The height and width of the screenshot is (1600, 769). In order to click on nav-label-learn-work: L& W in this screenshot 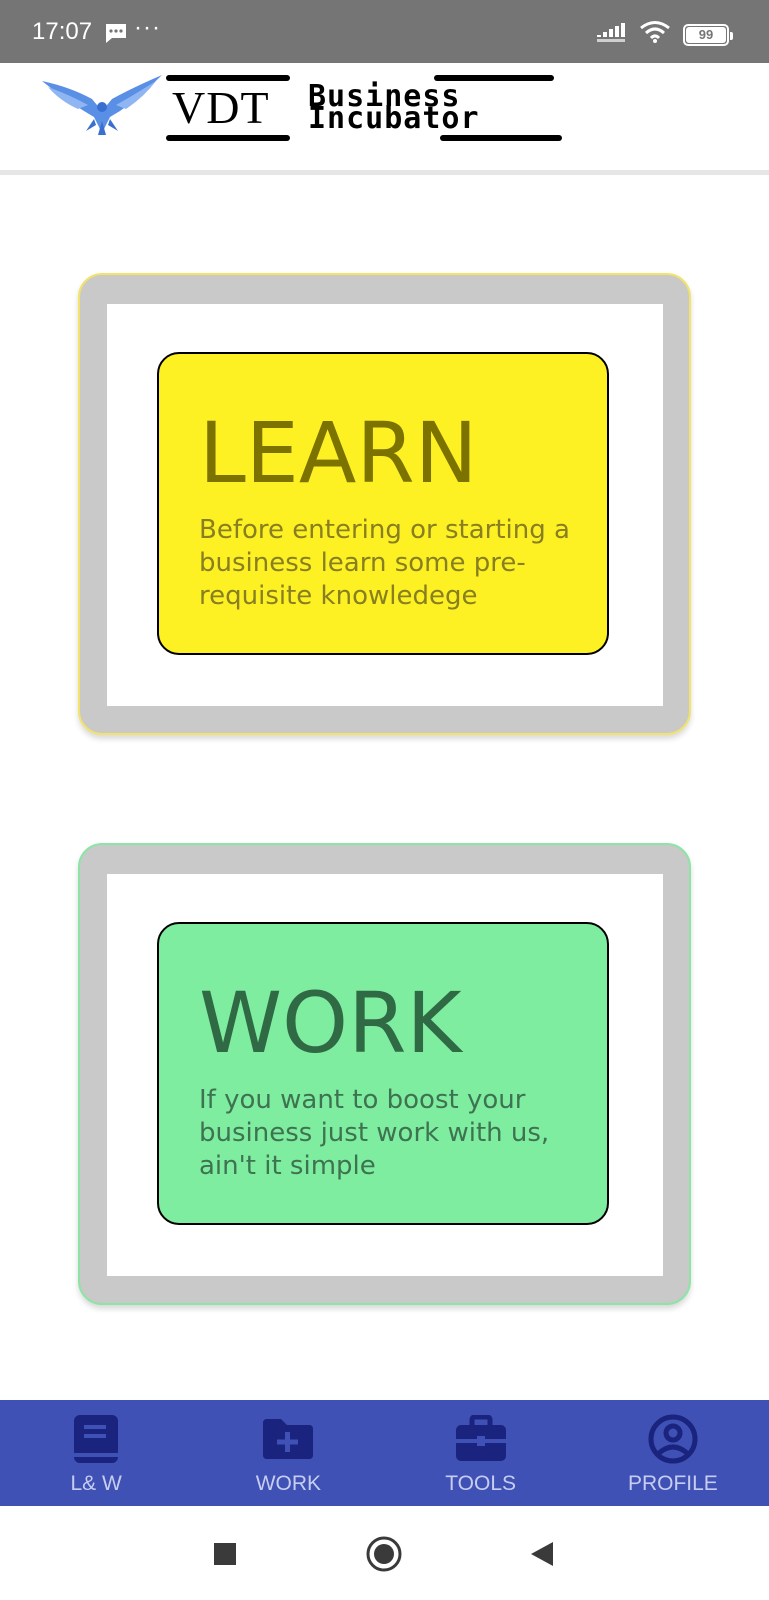, I will do `click(96, 1483)`.